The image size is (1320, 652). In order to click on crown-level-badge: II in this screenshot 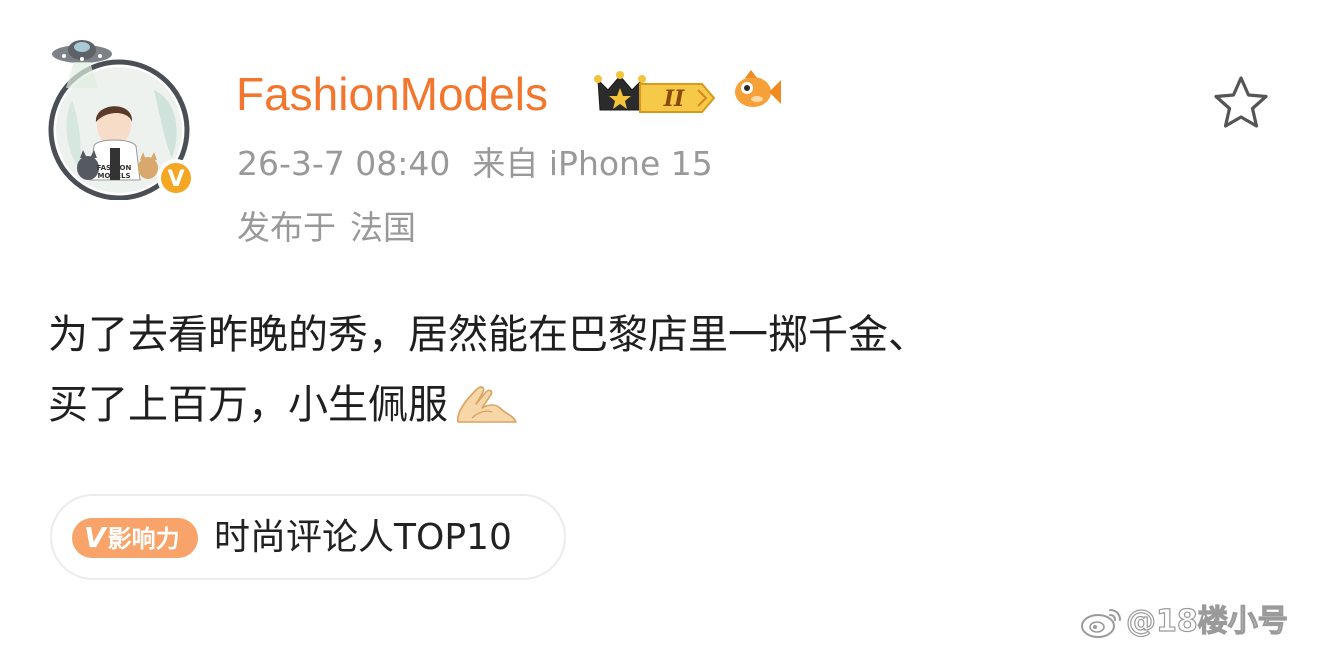, I will do `click(656, 94)`.